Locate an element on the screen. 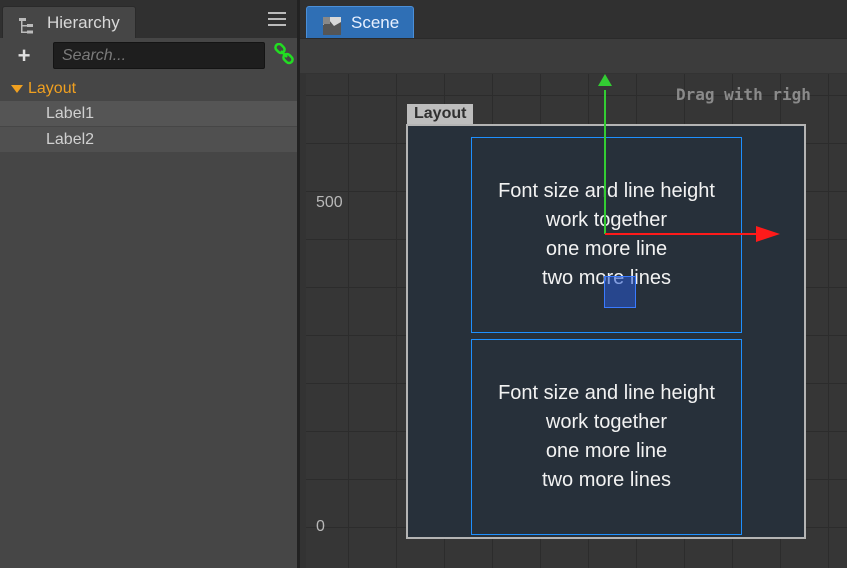 The height and width of the screenshot is (568, 847). menu-icon is located at coordinates (277, 19).